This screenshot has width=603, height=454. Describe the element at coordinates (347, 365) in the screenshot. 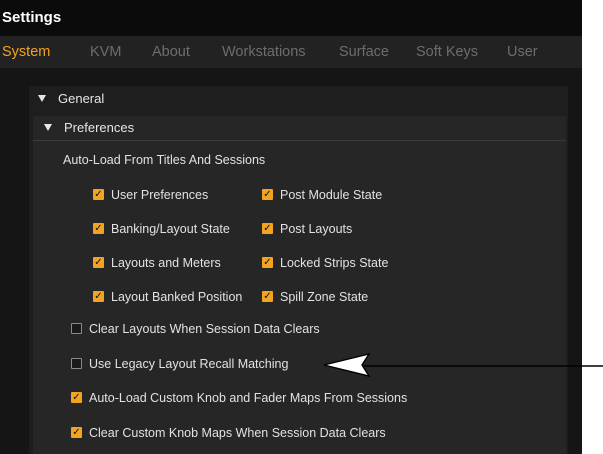

I see `arrow-head-icon` at that location.